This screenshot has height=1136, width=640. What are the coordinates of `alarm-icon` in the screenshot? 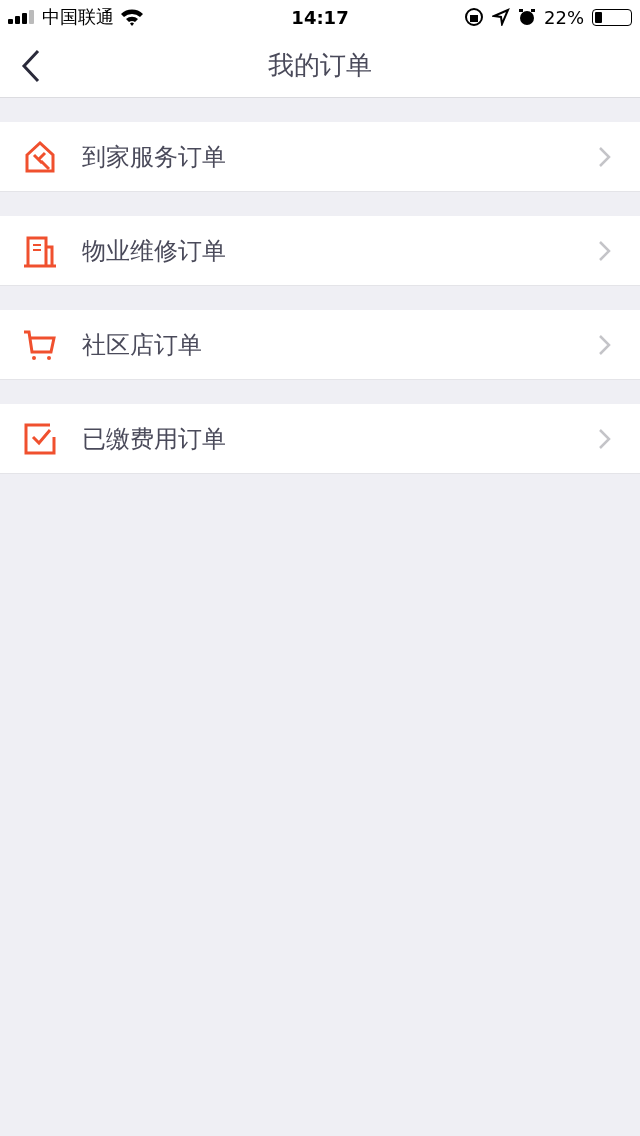 It's located at (527, 17).